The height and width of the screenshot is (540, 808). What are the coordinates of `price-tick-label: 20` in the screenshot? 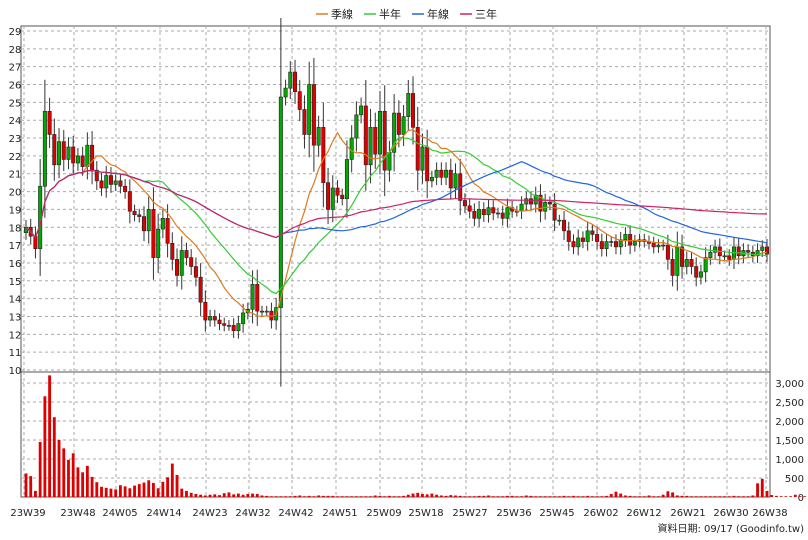 It's located at (15, 193).